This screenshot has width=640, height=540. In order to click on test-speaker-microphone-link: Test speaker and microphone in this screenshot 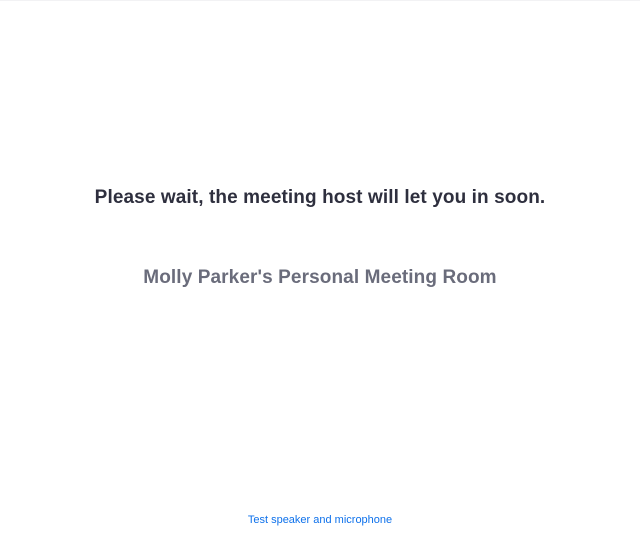, I will do `click(320, 520)`.